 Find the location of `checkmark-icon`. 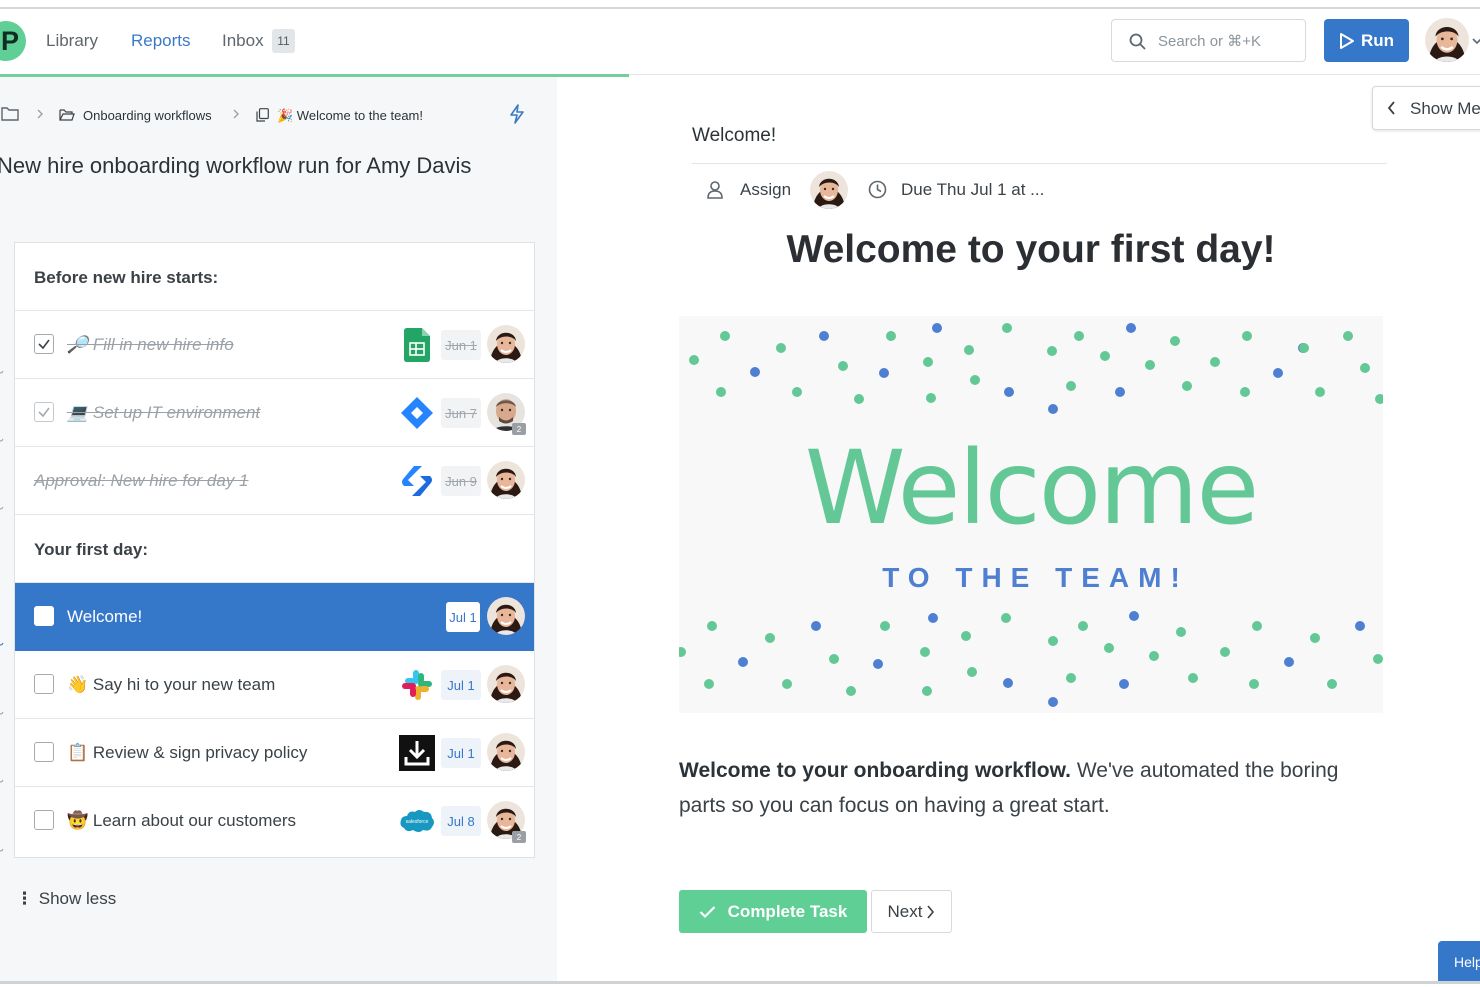

checkmark-icon is located at coordinates (707, 911).